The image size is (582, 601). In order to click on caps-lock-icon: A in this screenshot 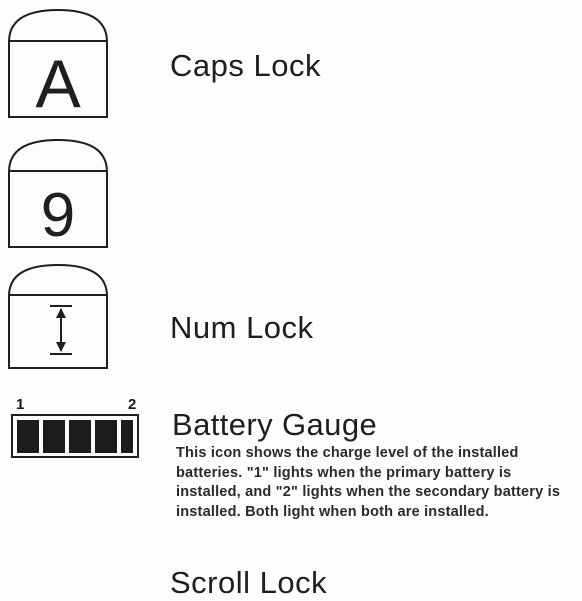, I will do `click(58, 65)`.